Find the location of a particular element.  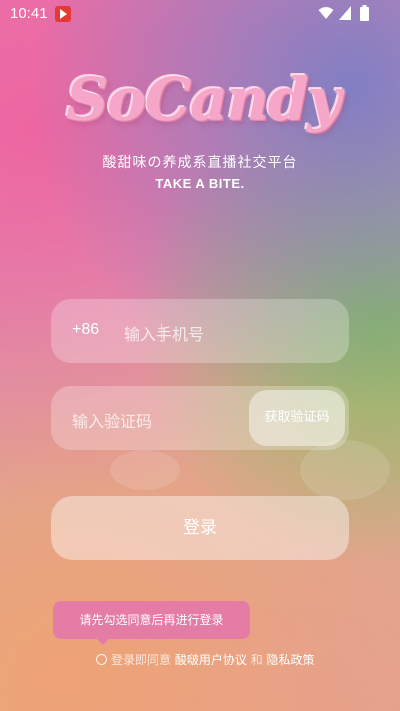

phone-placeholder: 输入手机号 is located at coordinates (164, 334).